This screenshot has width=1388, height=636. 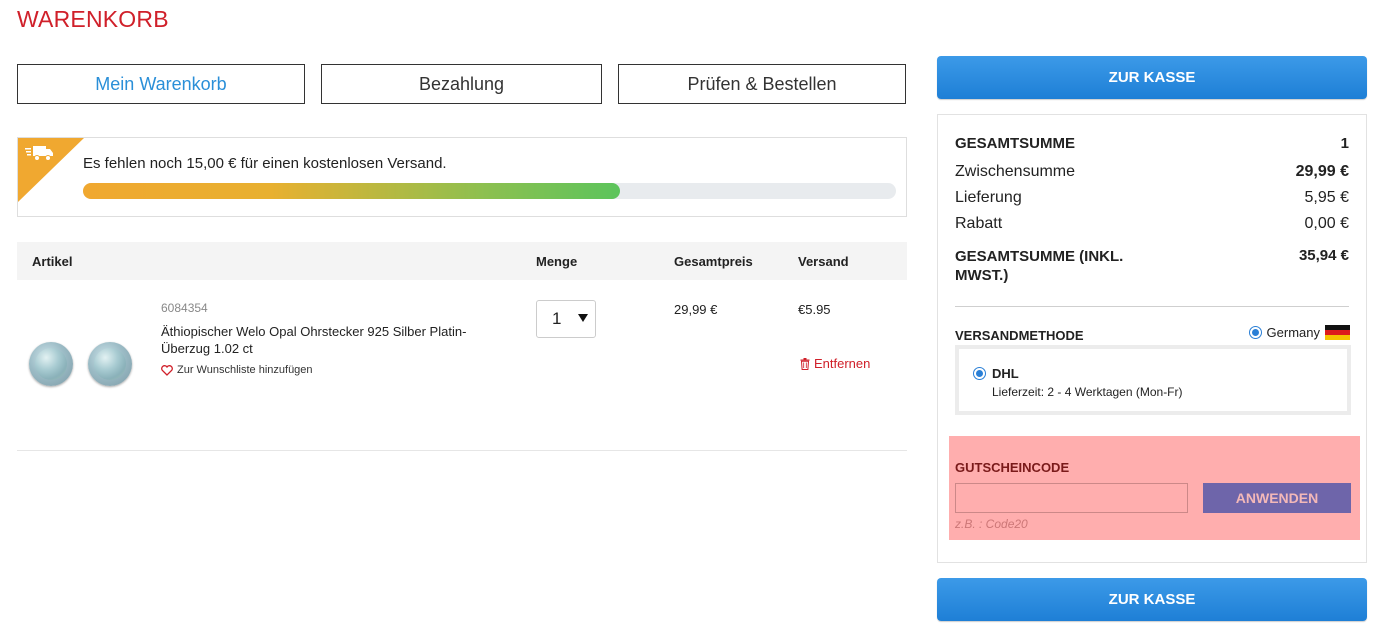 I want to click on apply-voucher-button: ANWENDEN, so click(x=1277, y=498).